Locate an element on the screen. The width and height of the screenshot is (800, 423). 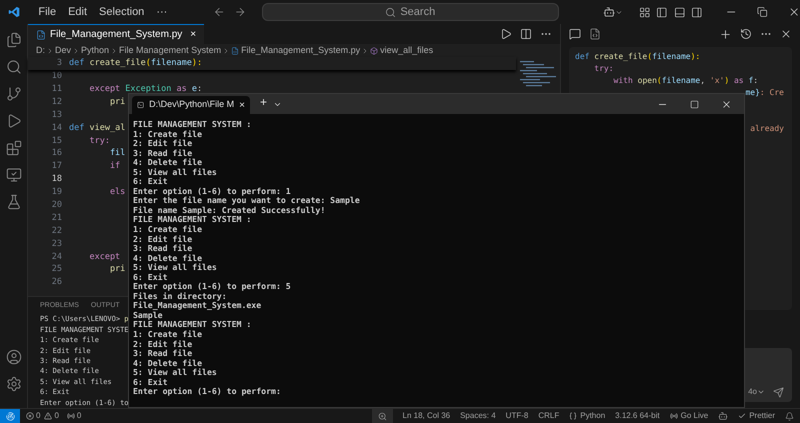
layout-icon is located at coordinates (644, 12).